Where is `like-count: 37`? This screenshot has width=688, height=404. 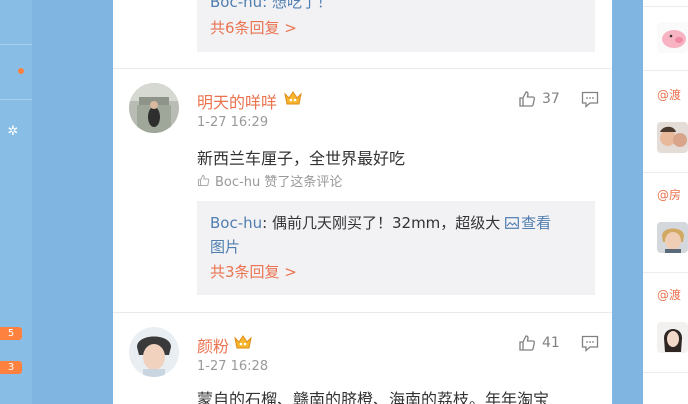 like-count: 37 is located at coordinates (551, 99).